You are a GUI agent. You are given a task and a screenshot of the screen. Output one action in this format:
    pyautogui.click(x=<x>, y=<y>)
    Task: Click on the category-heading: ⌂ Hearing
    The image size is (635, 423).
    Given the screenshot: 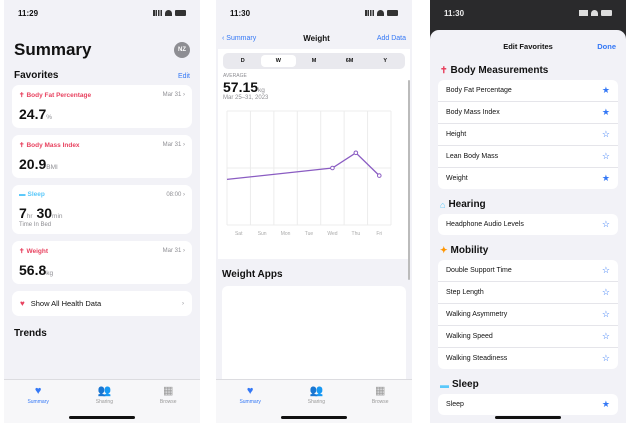 What is the action you would take?
    pyautogui.click(x=528, y=203)
    